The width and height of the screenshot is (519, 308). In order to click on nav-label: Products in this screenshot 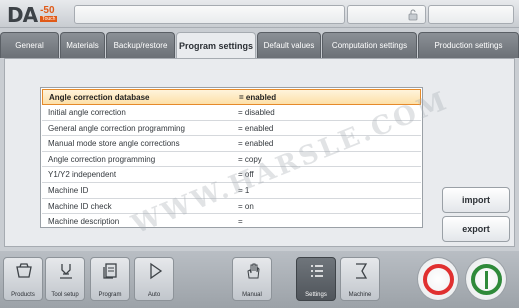, I will do `click(23, 295)`.